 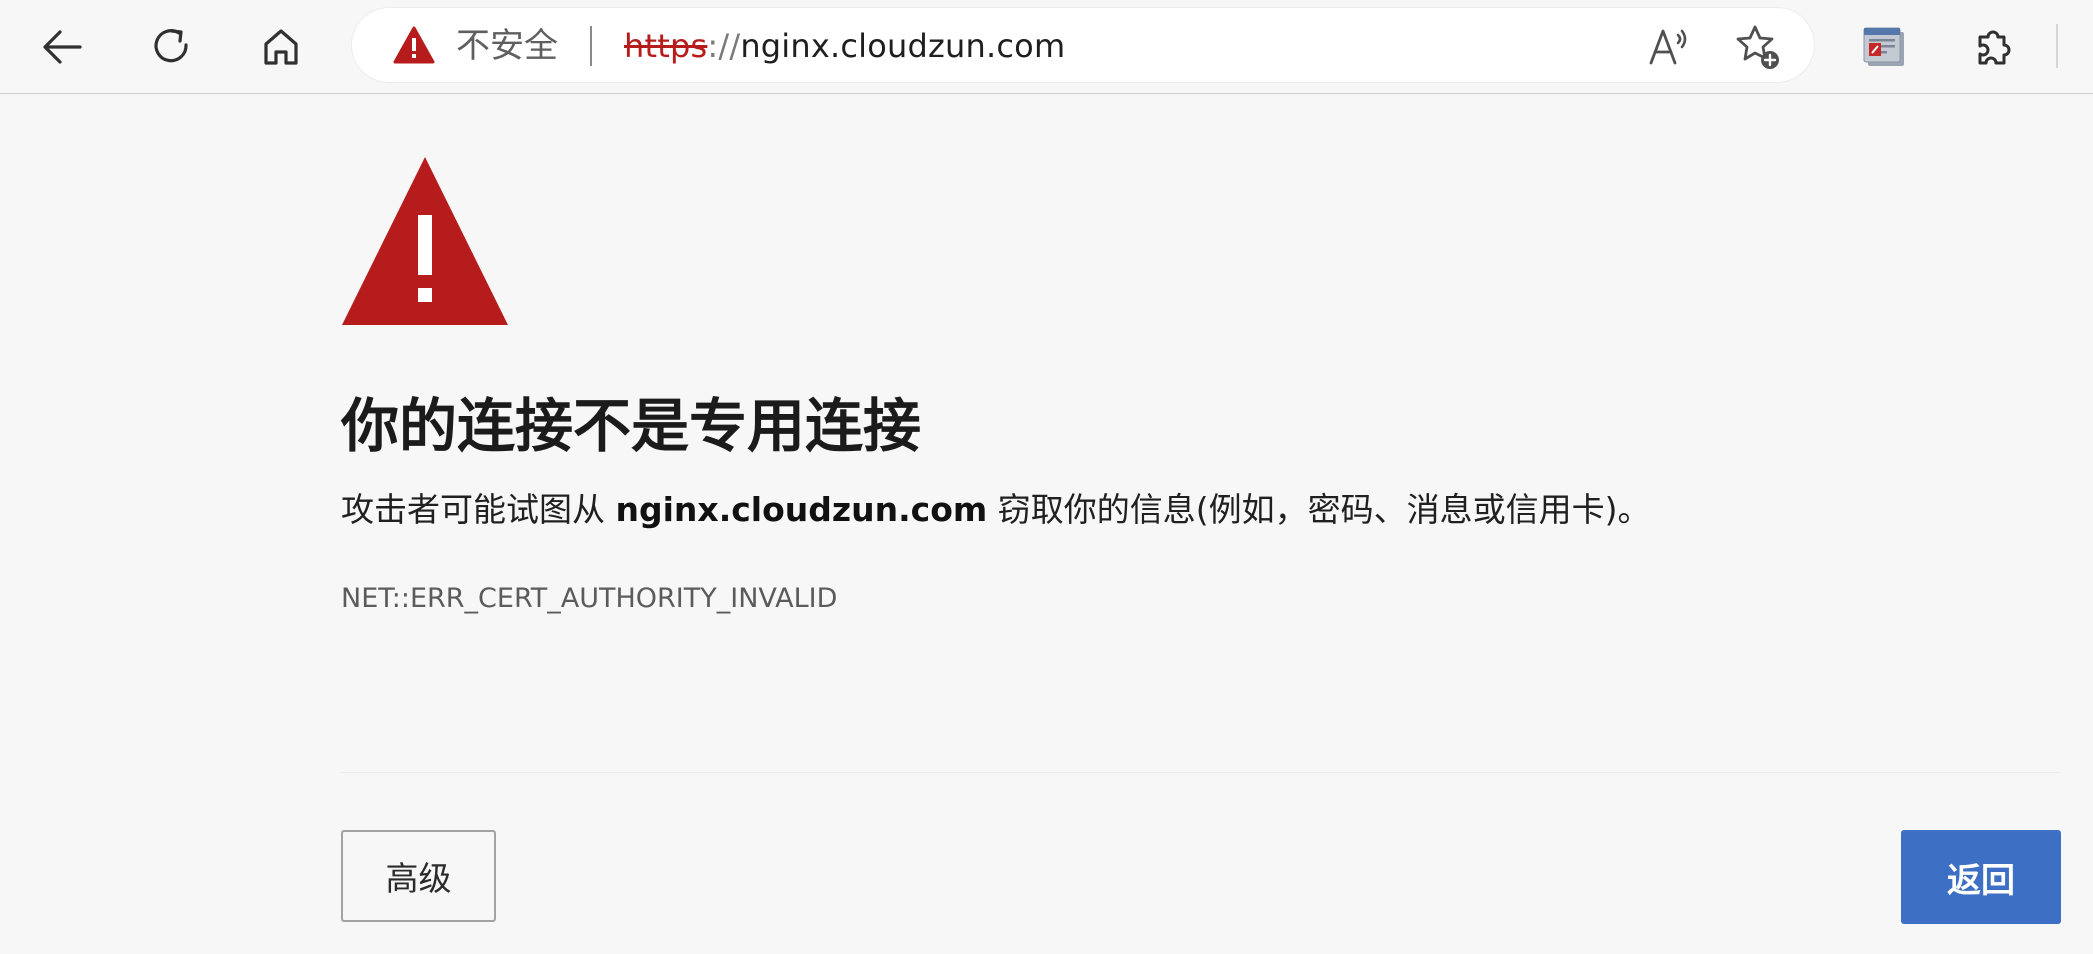 I want to click on home-icon, so click(x=281, y=47).